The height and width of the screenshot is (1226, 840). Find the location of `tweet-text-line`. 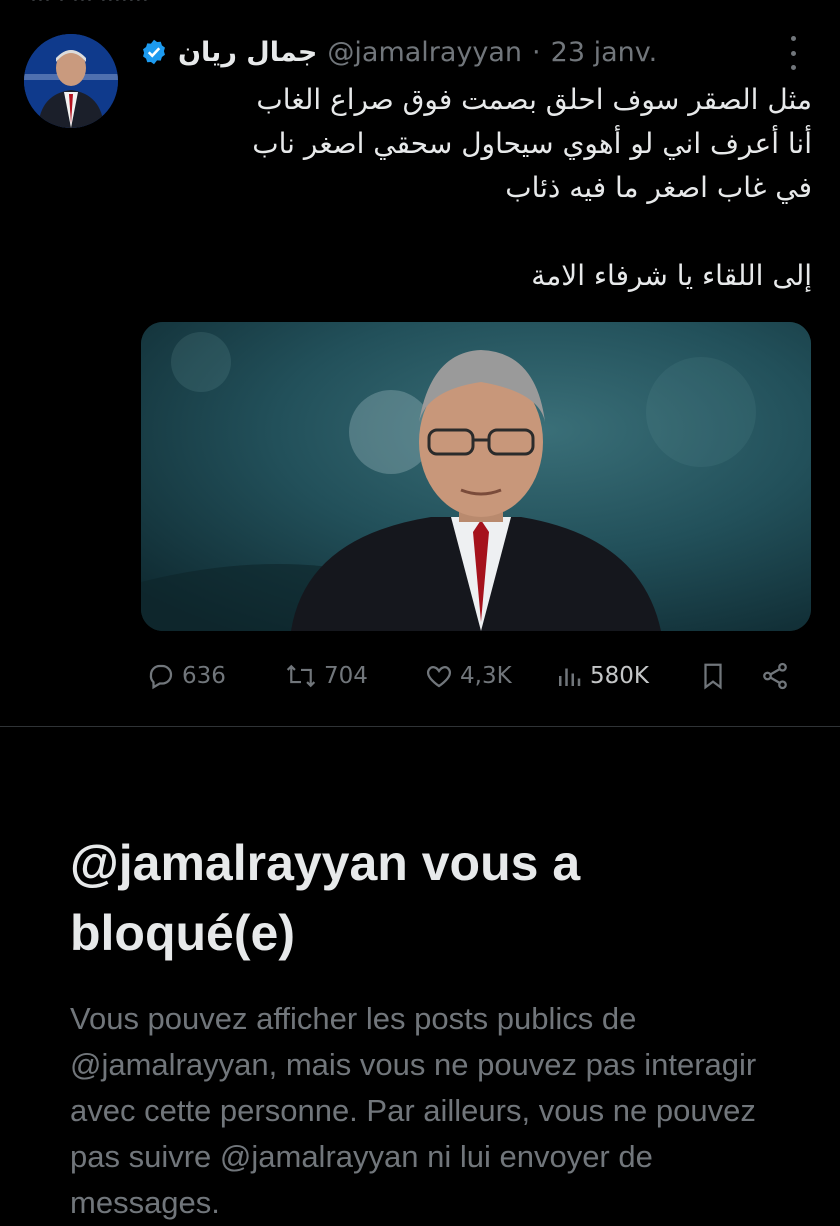

tweet-text-line is located at coordinates (476, 232).